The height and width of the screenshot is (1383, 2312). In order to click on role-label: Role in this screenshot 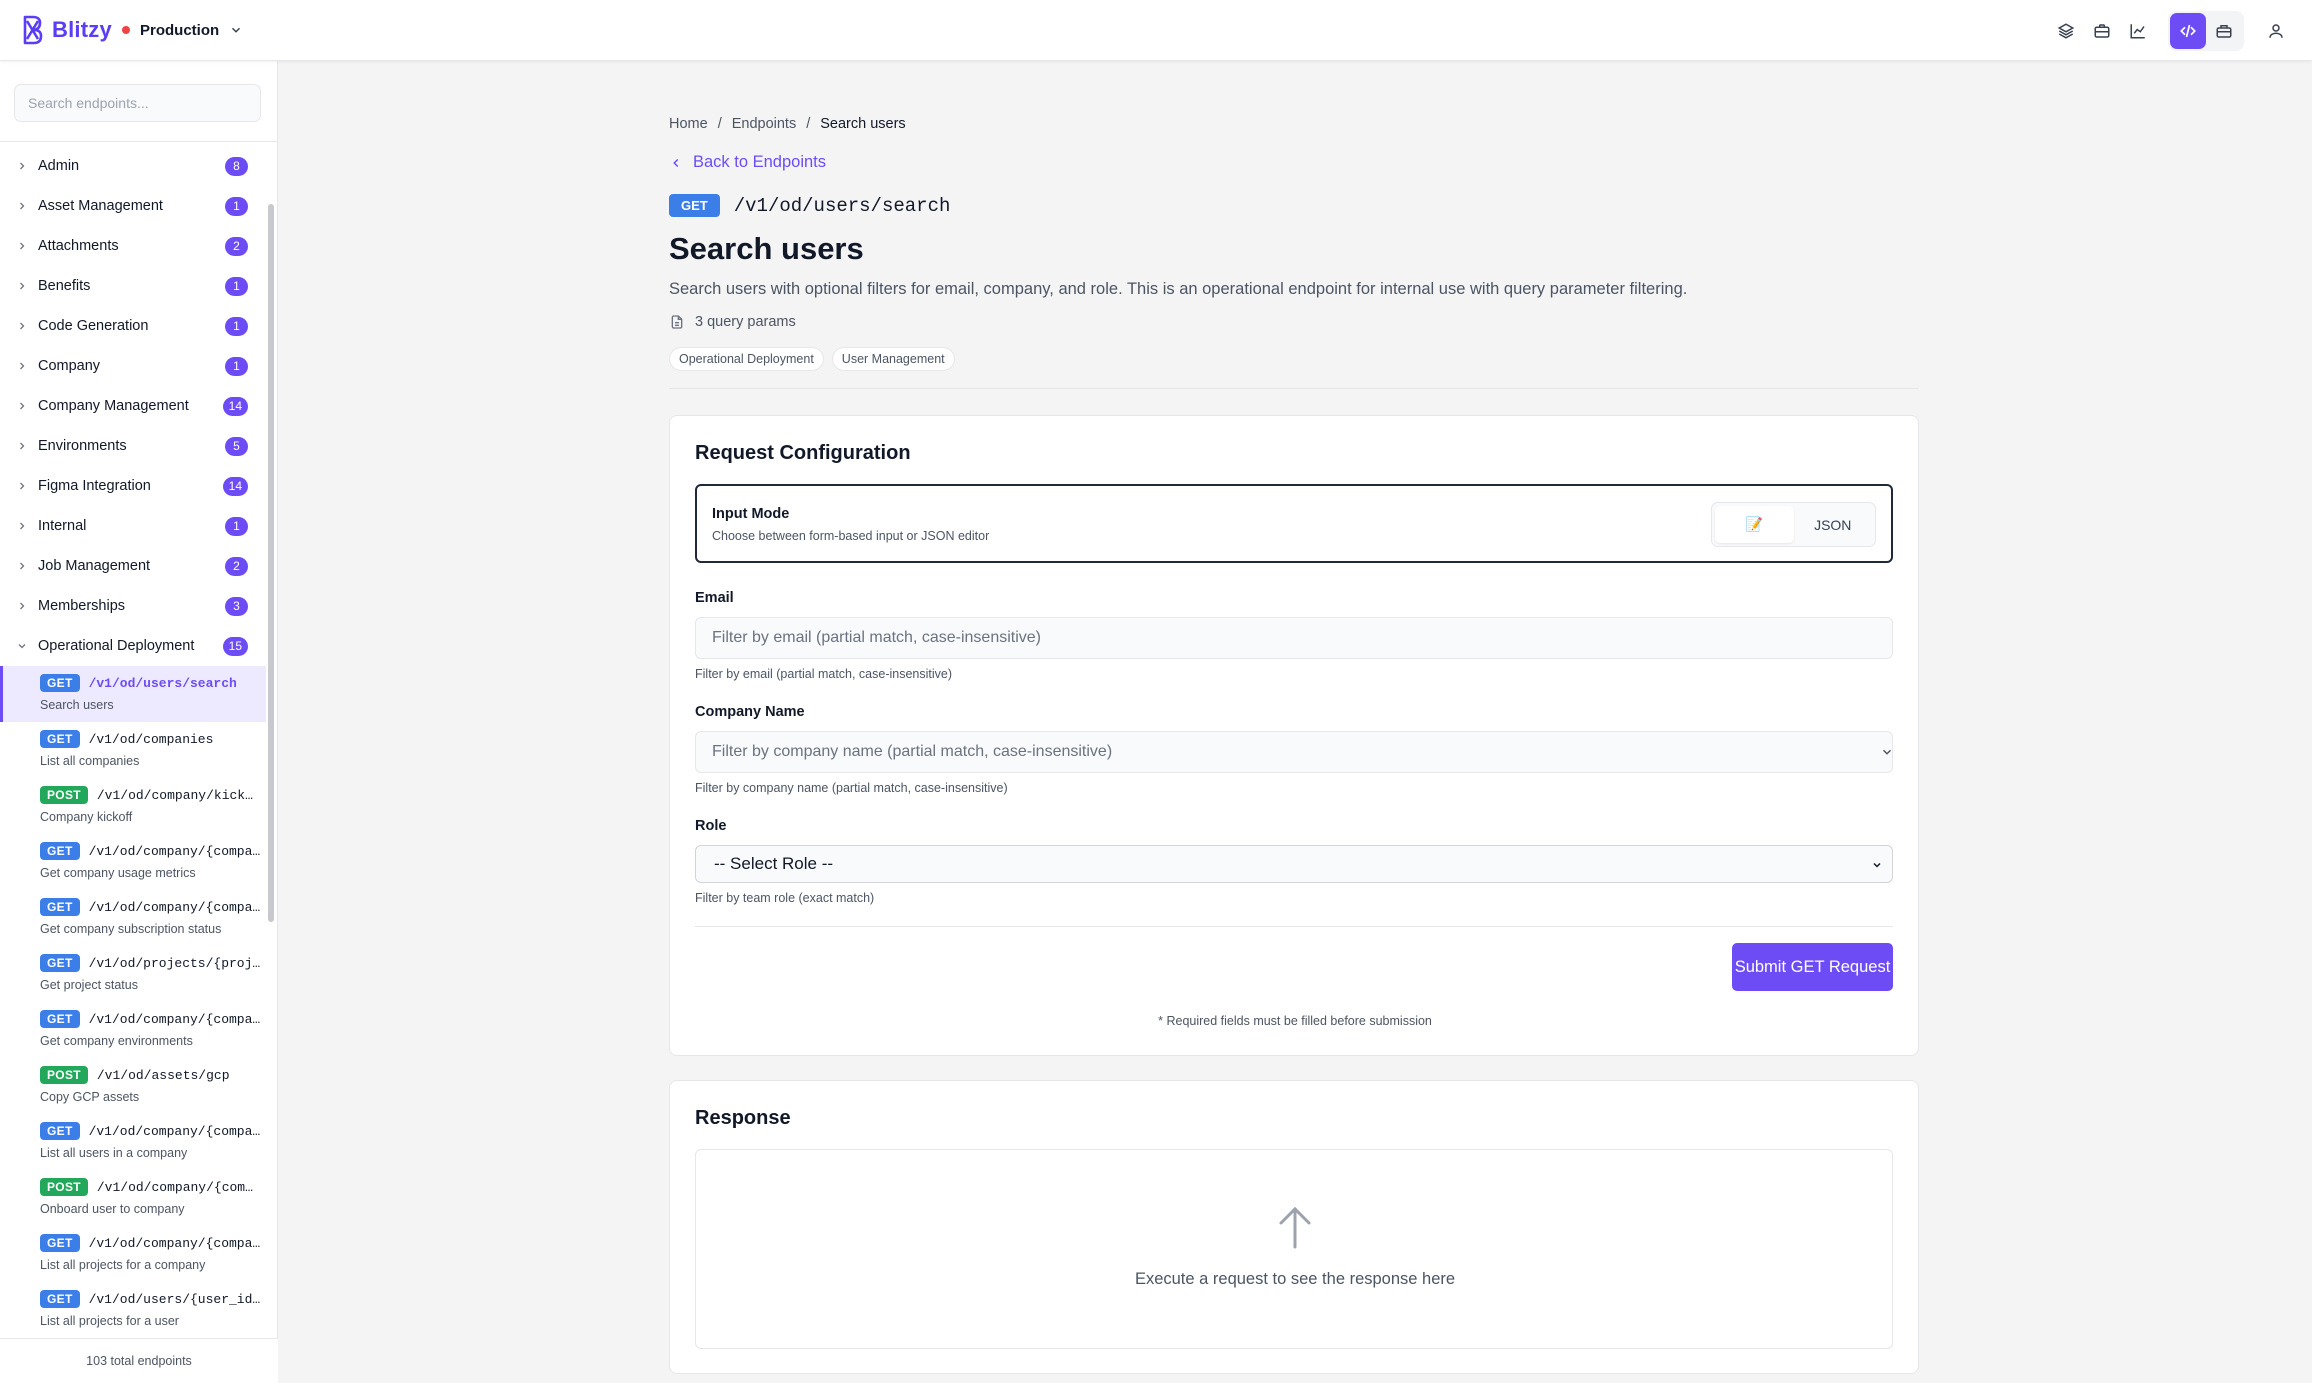, I will do `click(711, 826)`.